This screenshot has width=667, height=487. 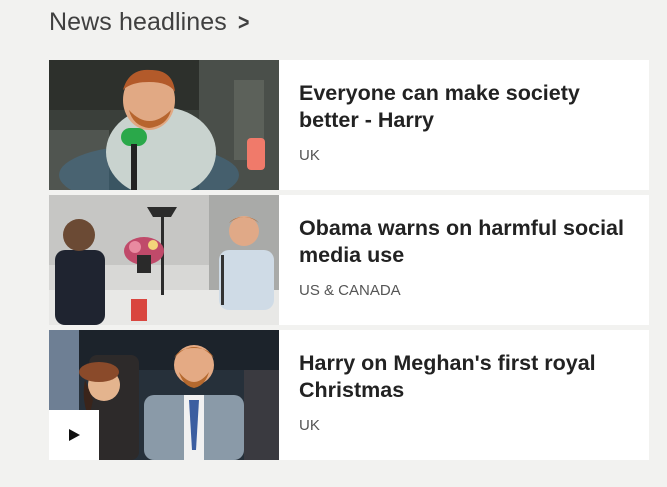 I want to click on play-icon, so click(x=74, y=435).